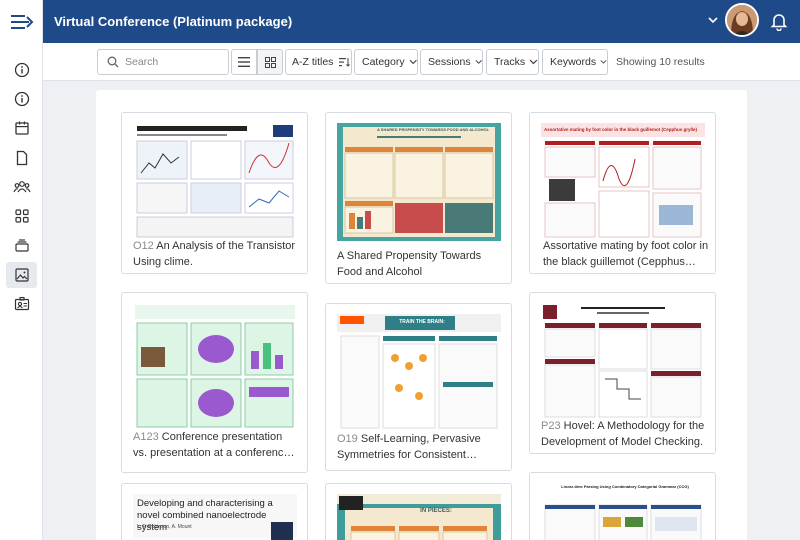  What do you see at coordinates (142, 62) in the screenshot?
I see `search-placeholder: Search` at bounding box center [142, 62].